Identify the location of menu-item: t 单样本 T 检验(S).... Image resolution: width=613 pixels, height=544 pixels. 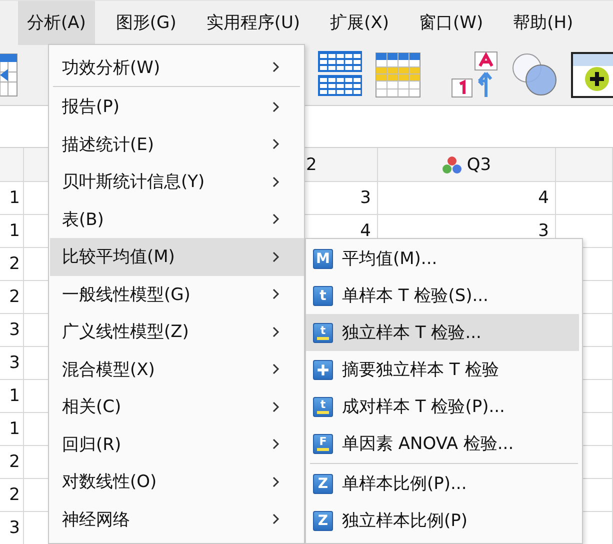
(442, 295).